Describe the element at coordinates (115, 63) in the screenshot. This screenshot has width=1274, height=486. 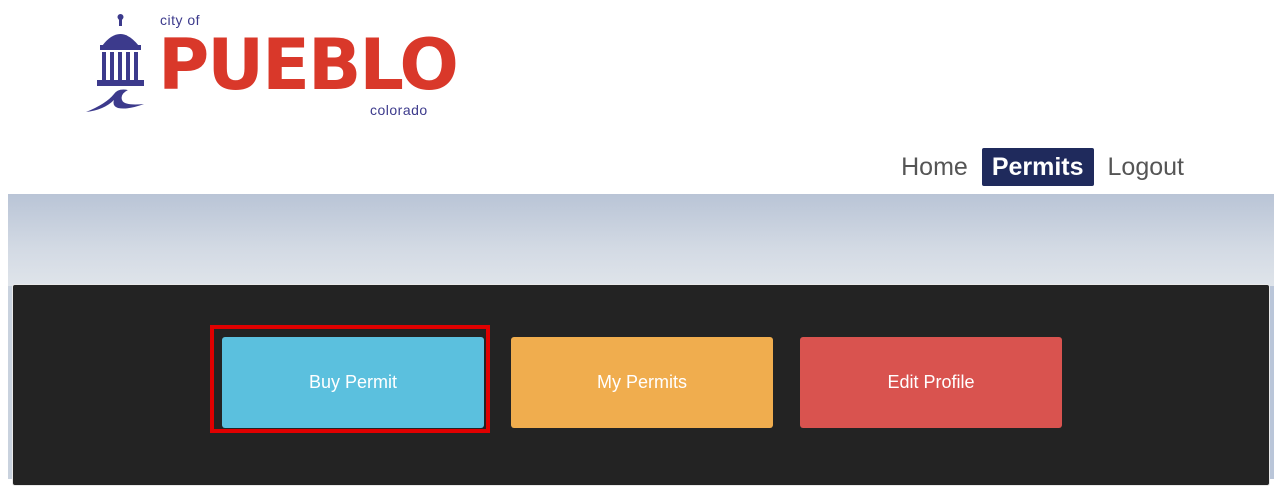
I see `capitol-dome-river-icon` at that location.